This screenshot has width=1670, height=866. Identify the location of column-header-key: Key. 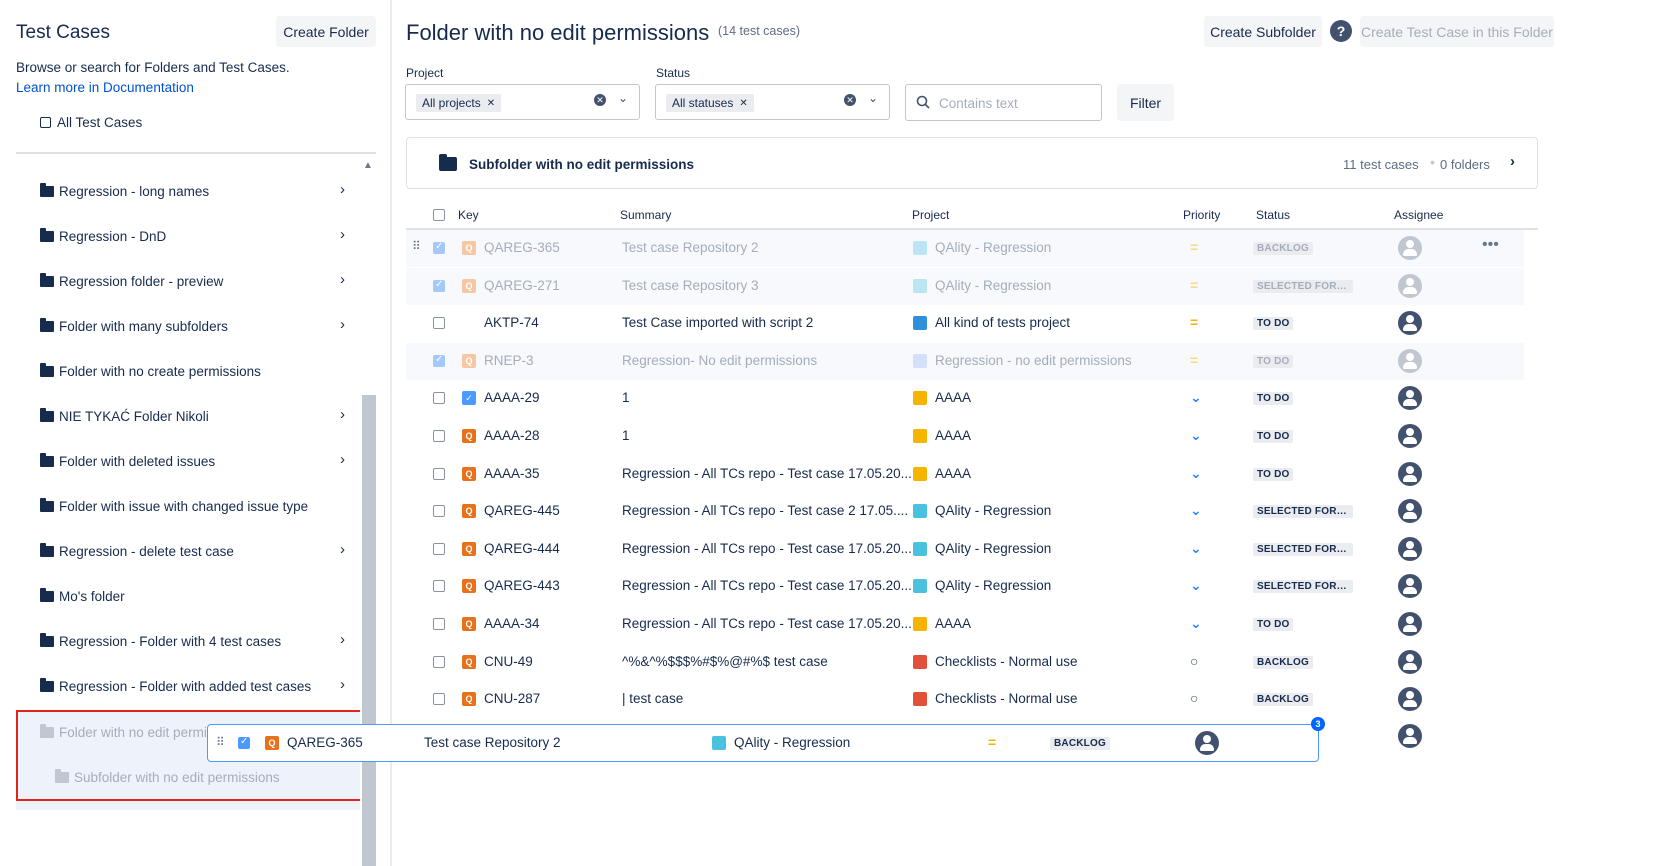
(468, 215).